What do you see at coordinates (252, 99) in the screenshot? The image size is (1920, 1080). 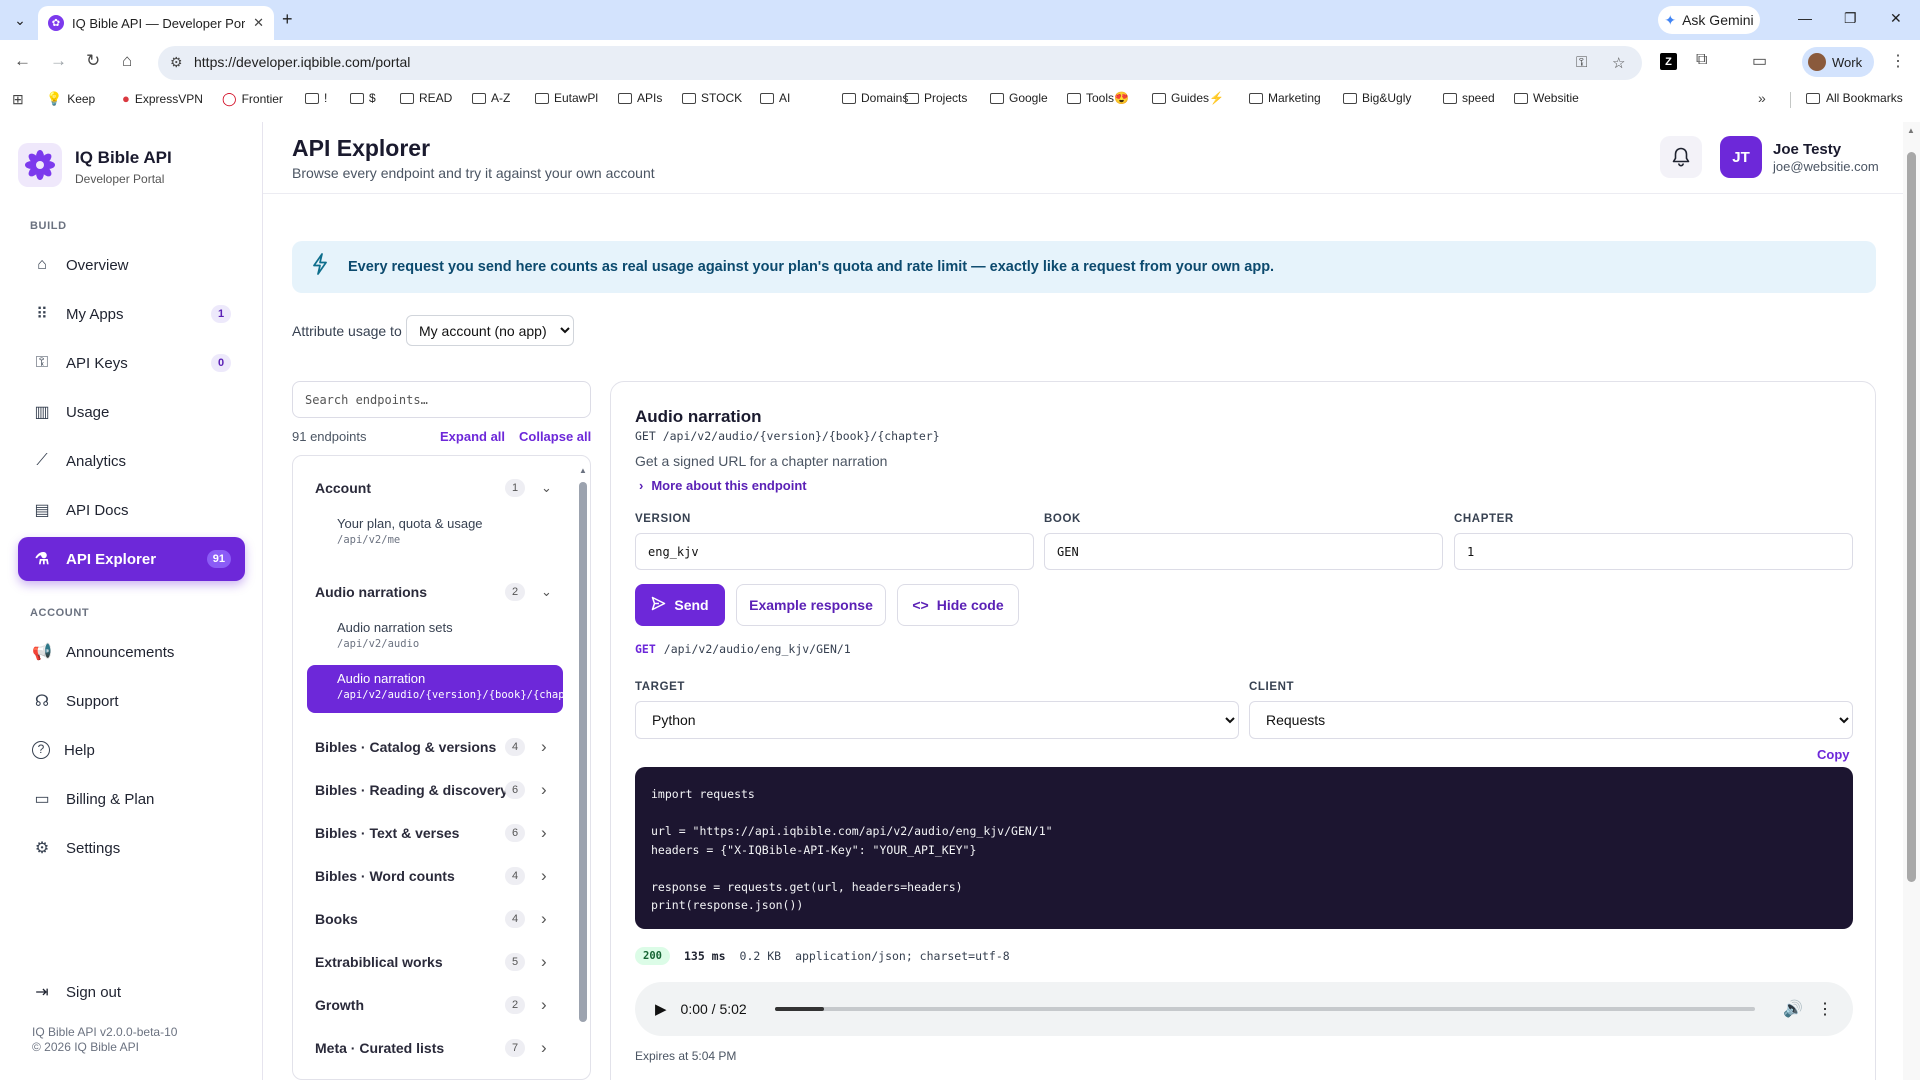 I see `bookmark-item: ◯ Frontier` at bounding box center [252, 99].